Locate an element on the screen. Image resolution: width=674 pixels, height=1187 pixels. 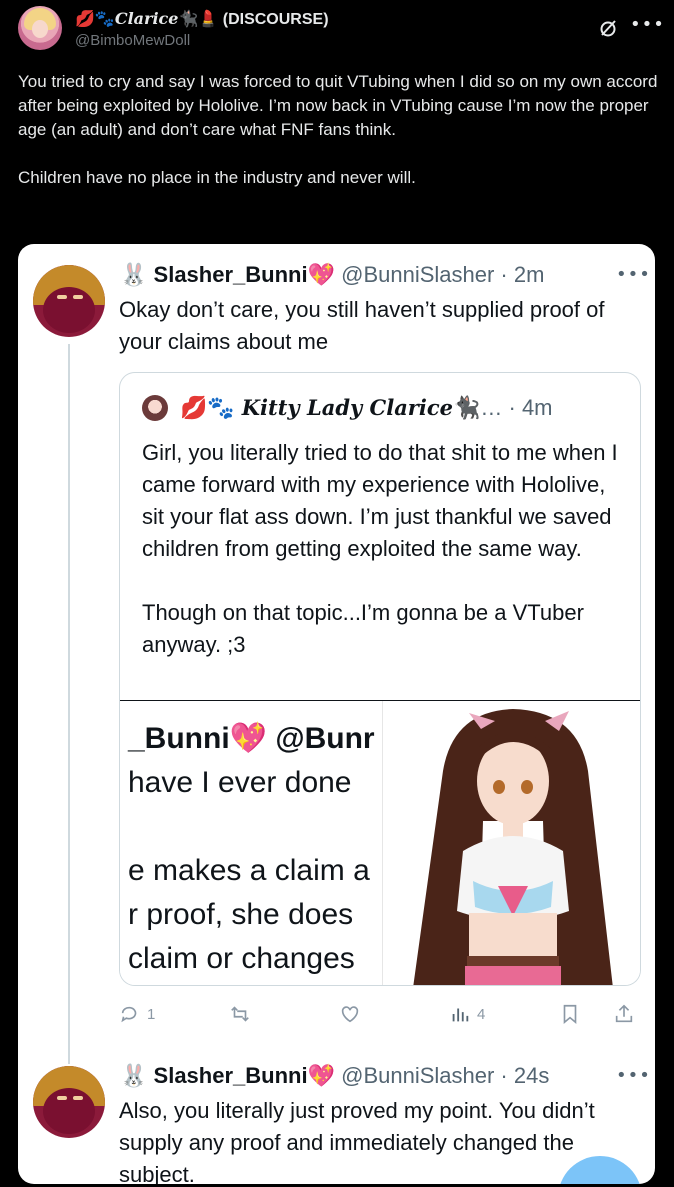
vtuber-avatar-image is located at coordinates (511, 843).